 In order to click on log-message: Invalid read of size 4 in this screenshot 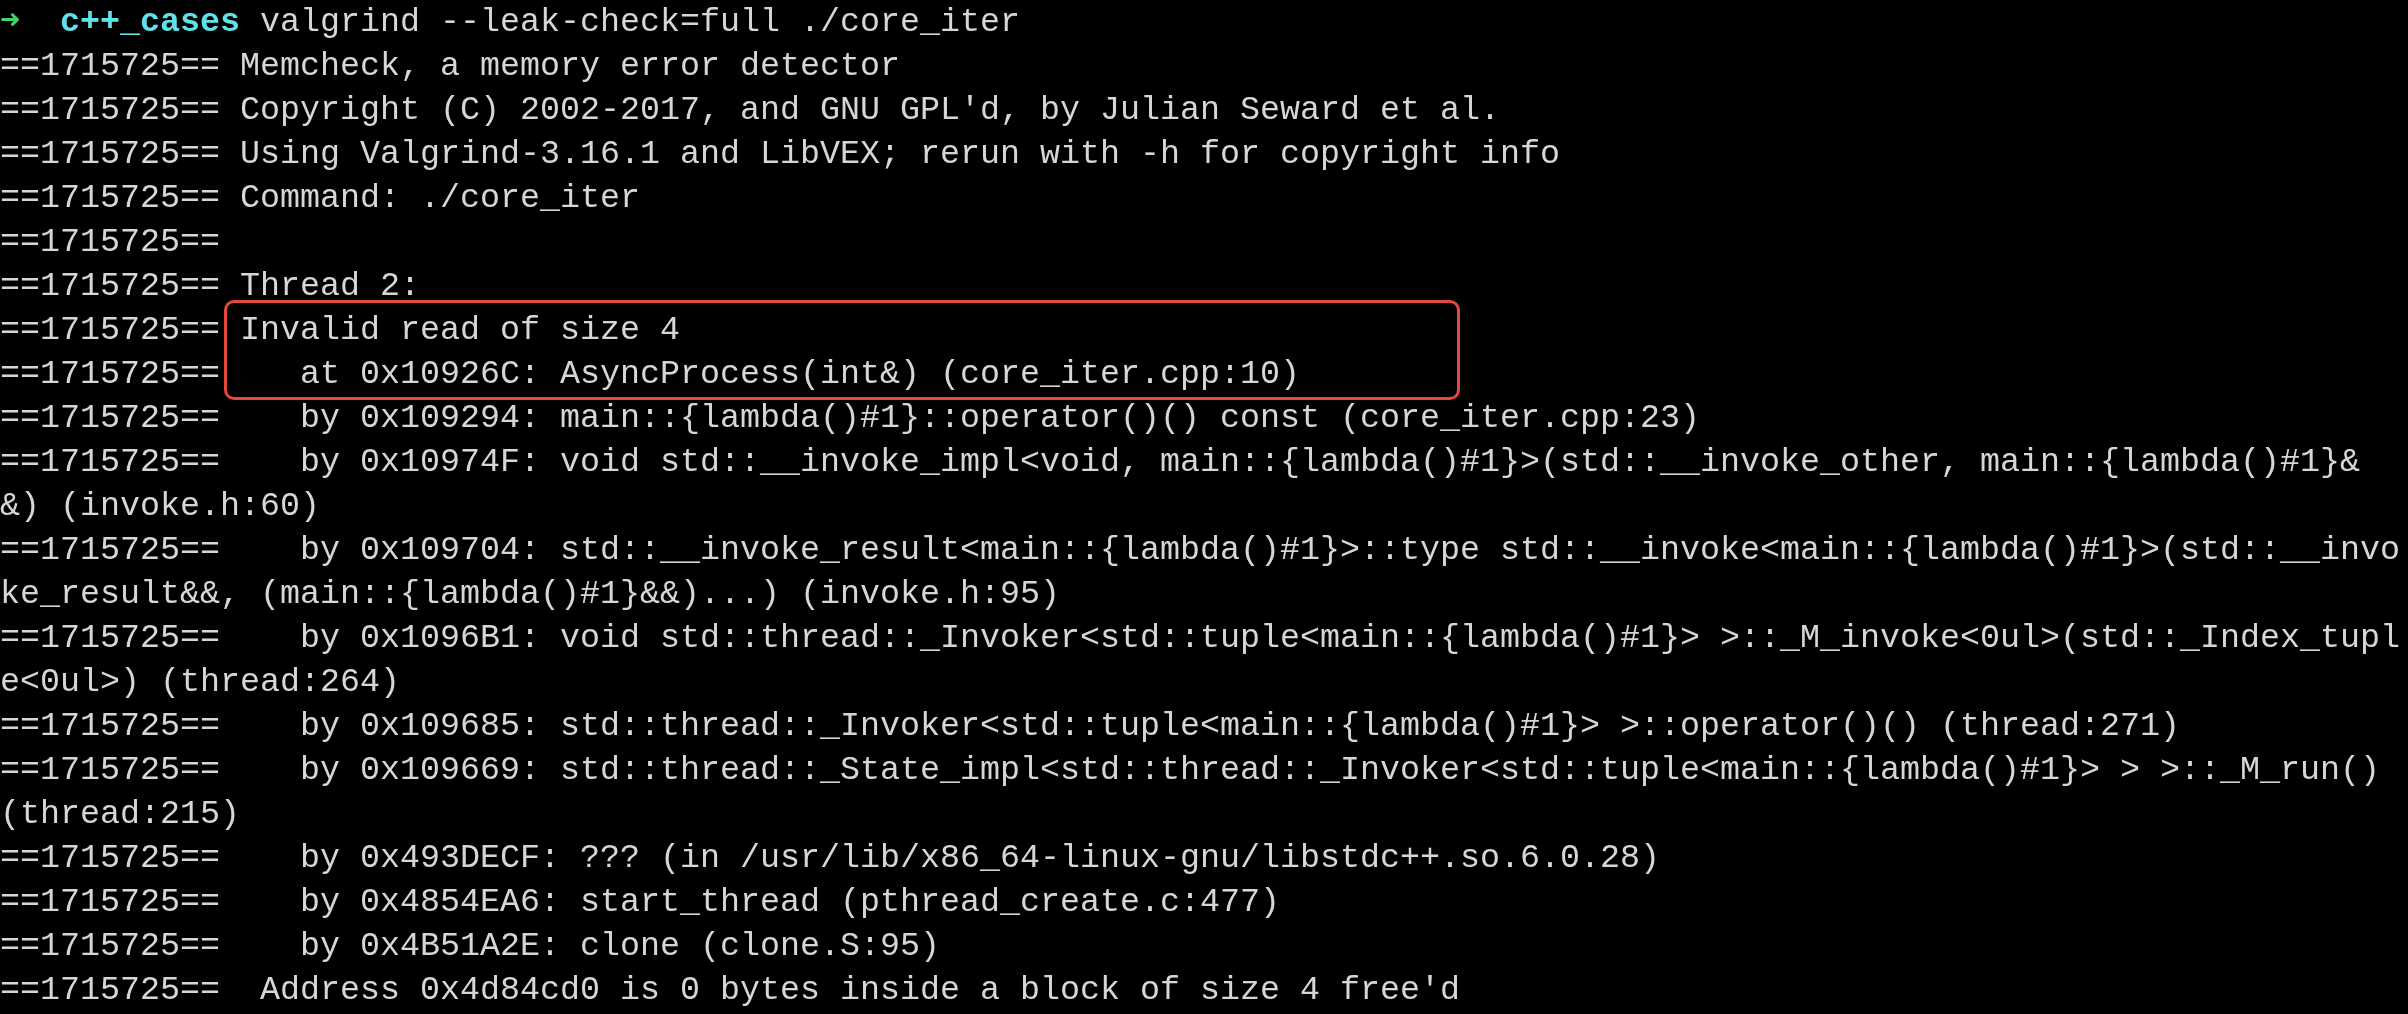, I will do `click(460, 330)`.